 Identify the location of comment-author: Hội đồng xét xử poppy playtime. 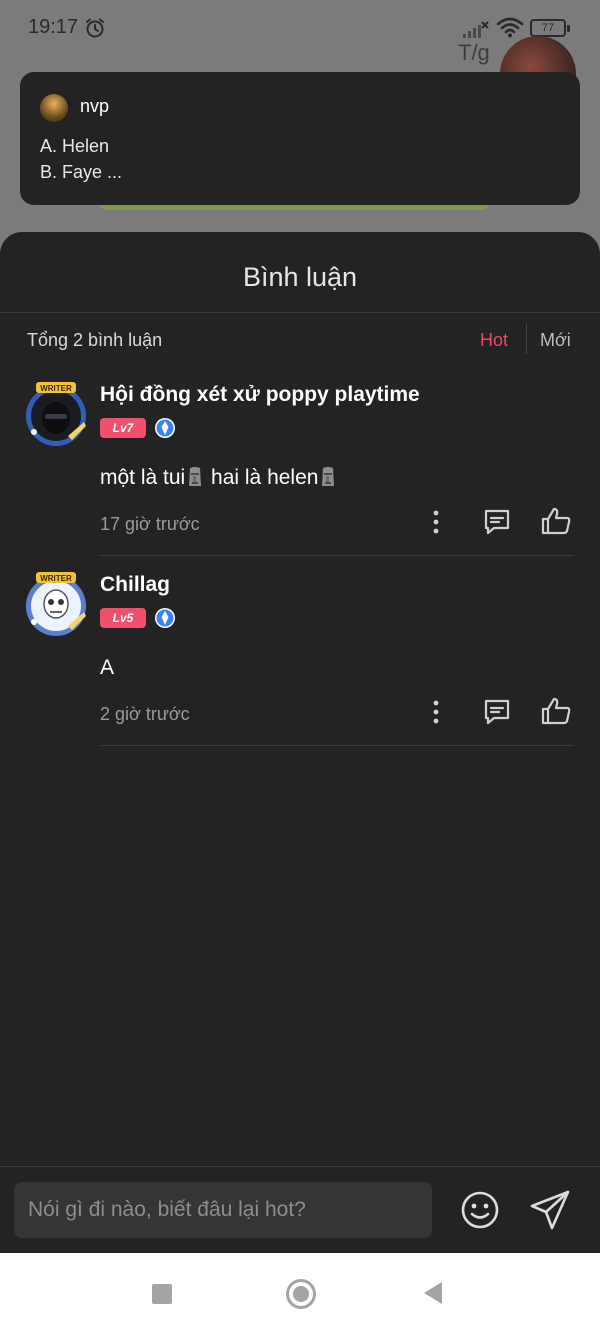
(260, 395).